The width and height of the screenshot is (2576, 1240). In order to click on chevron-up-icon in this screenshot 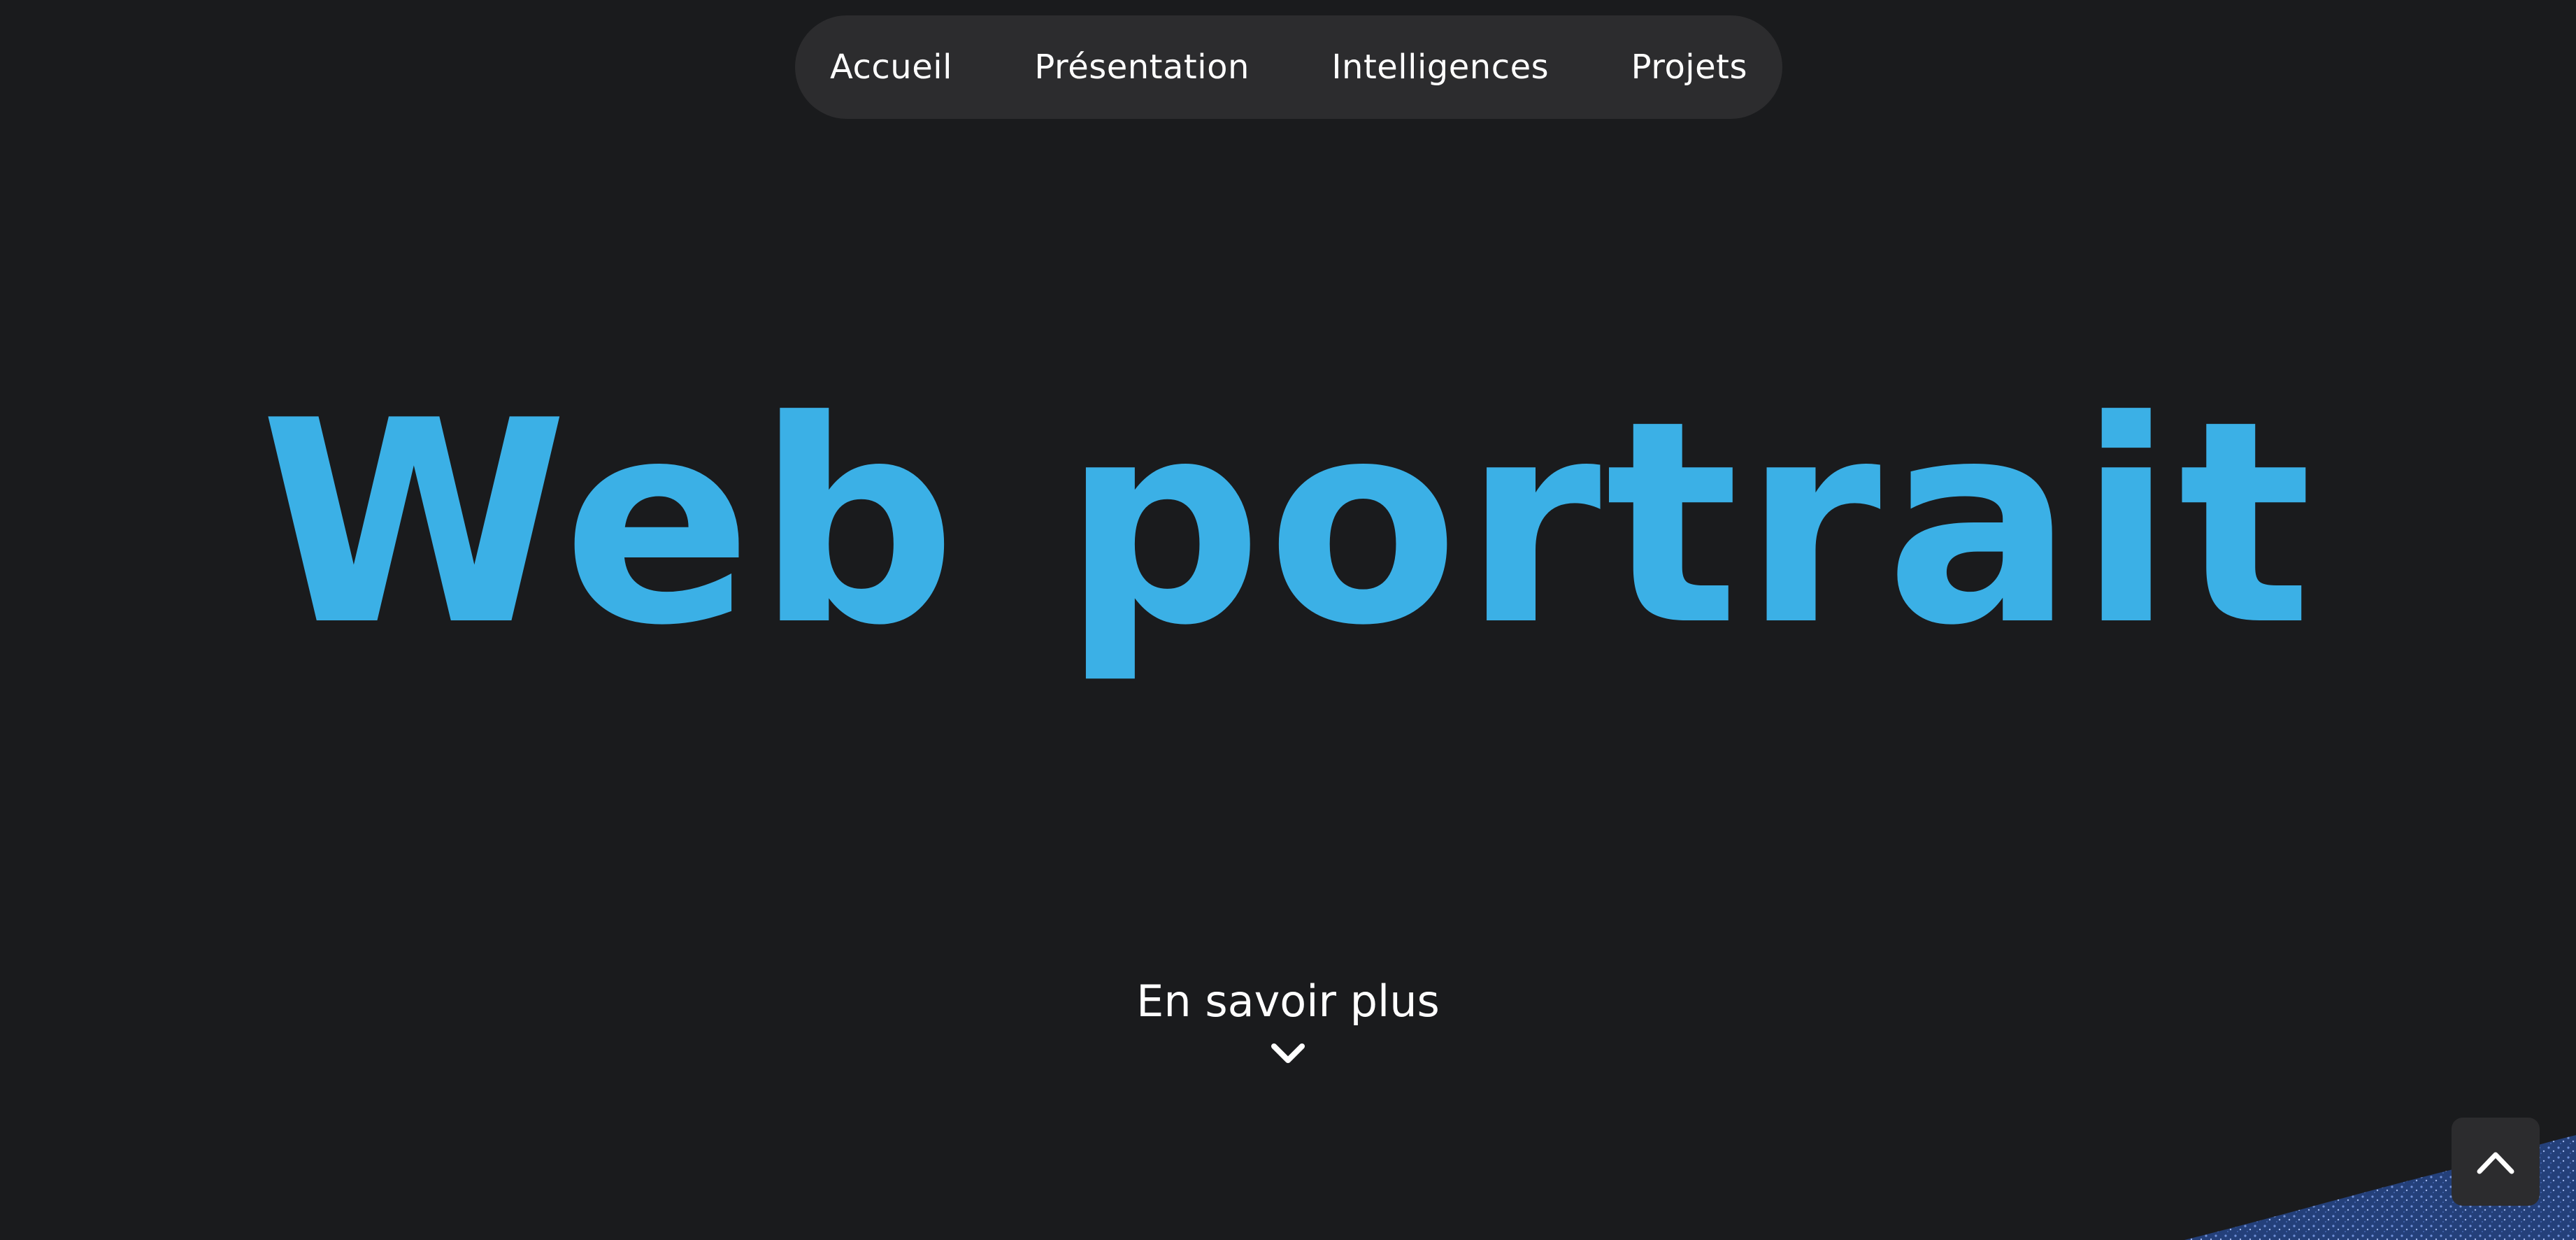, I will do `click(2495, 1163)`.